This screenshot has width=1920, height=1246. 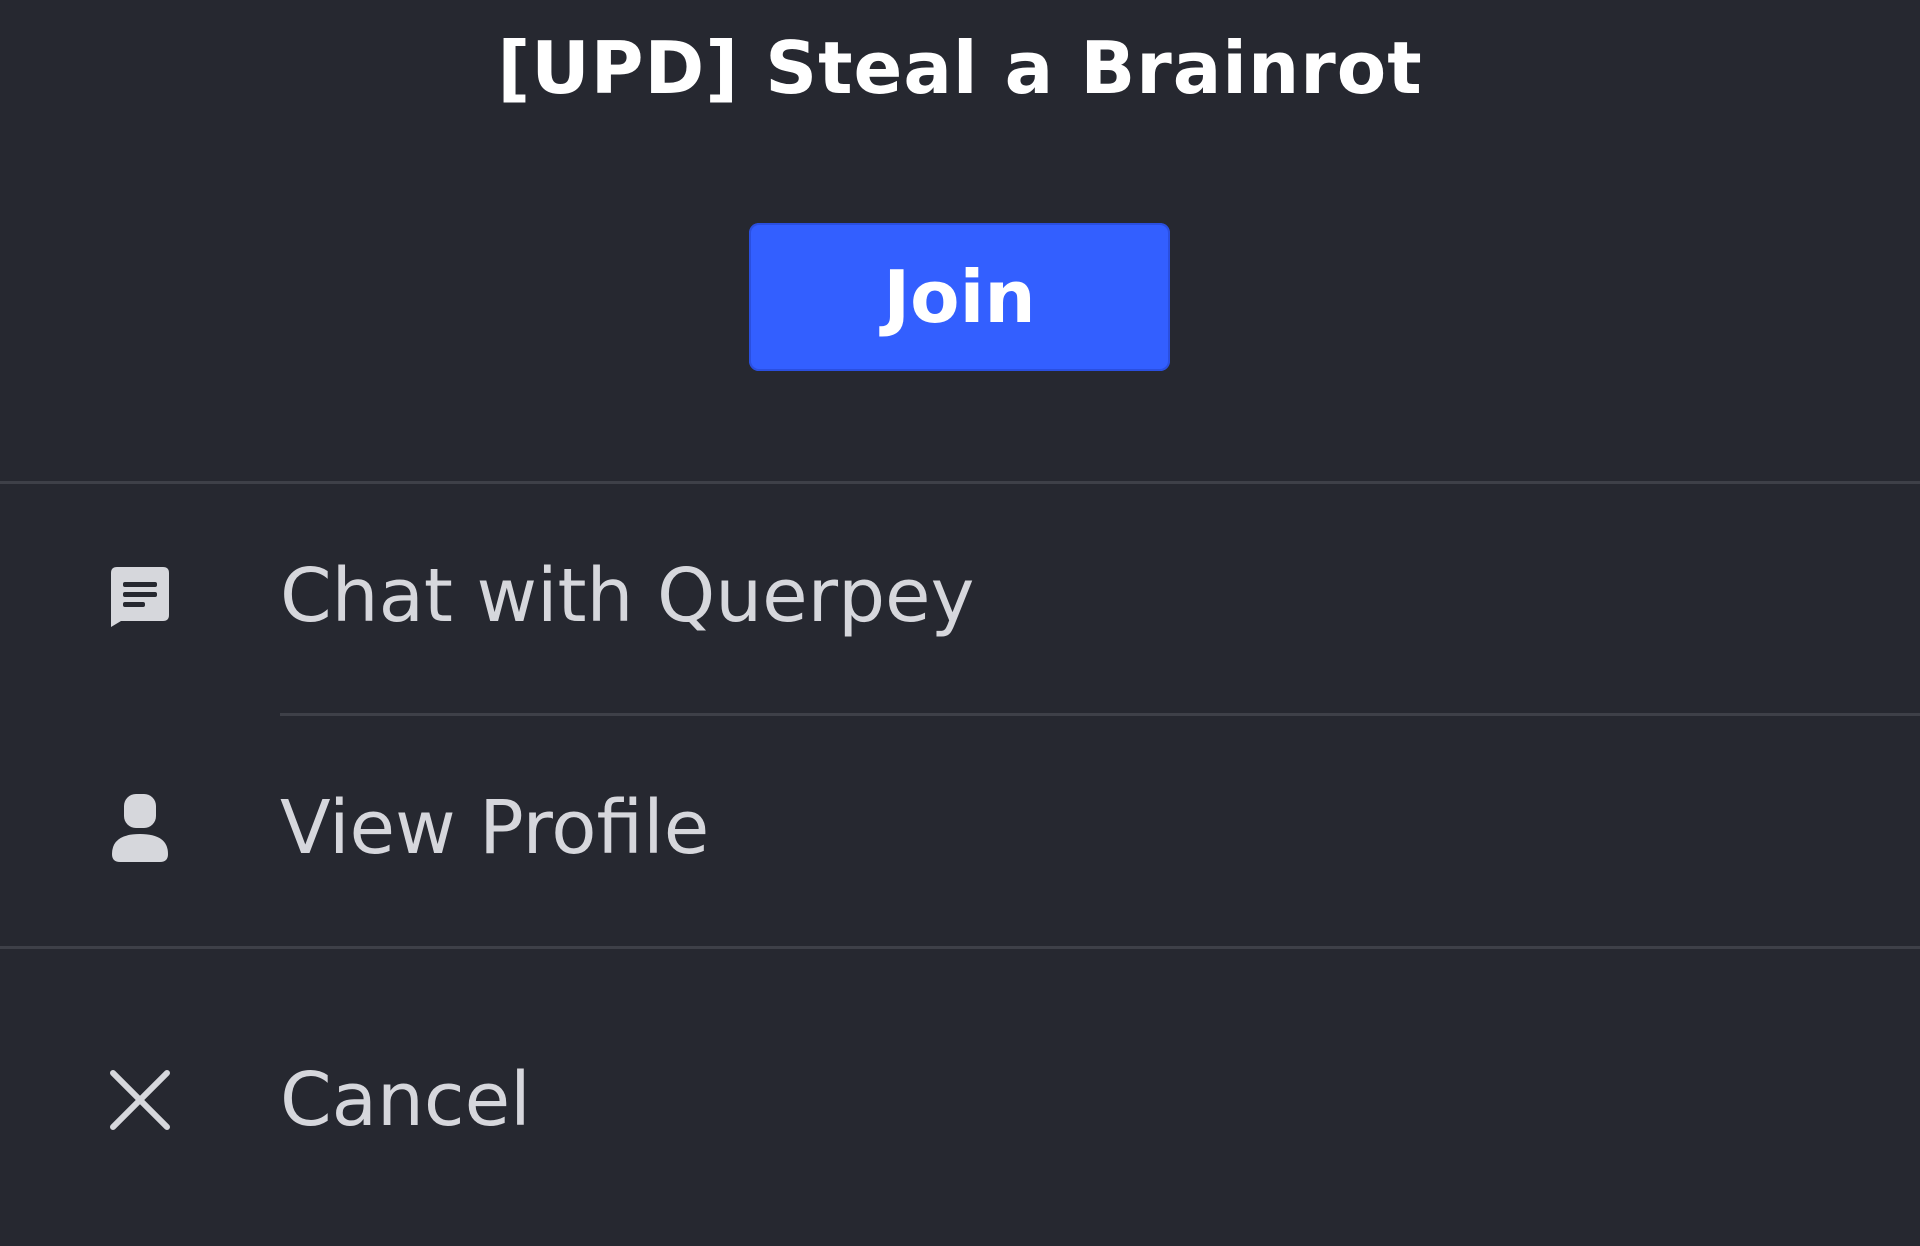 What do you see at coordinates (960, 68) in the screenshot?
I see `experience-title: [UPD] Steal a Brainrot` at bounding box center [960, 68].